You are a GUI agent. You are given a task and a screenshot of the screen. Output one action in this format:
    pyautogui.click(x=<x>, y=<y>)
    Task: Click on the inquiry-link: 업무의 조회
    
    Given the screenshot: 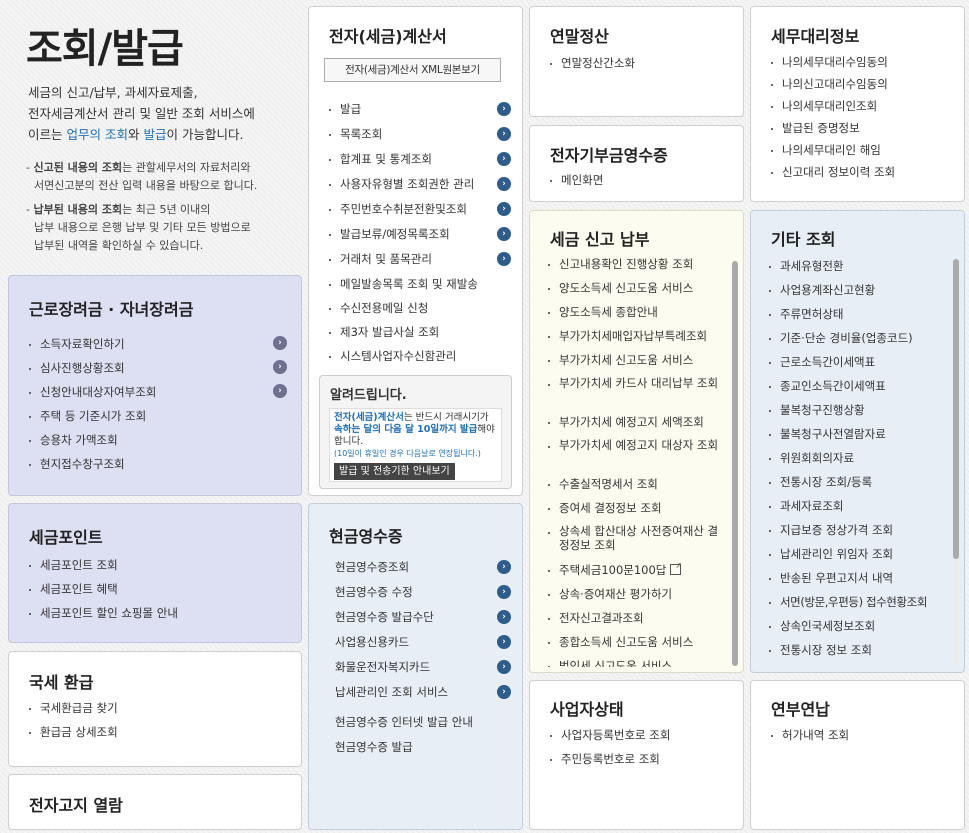 What is the action you would take?
    pyautogui.click(x=96, y=134)
    